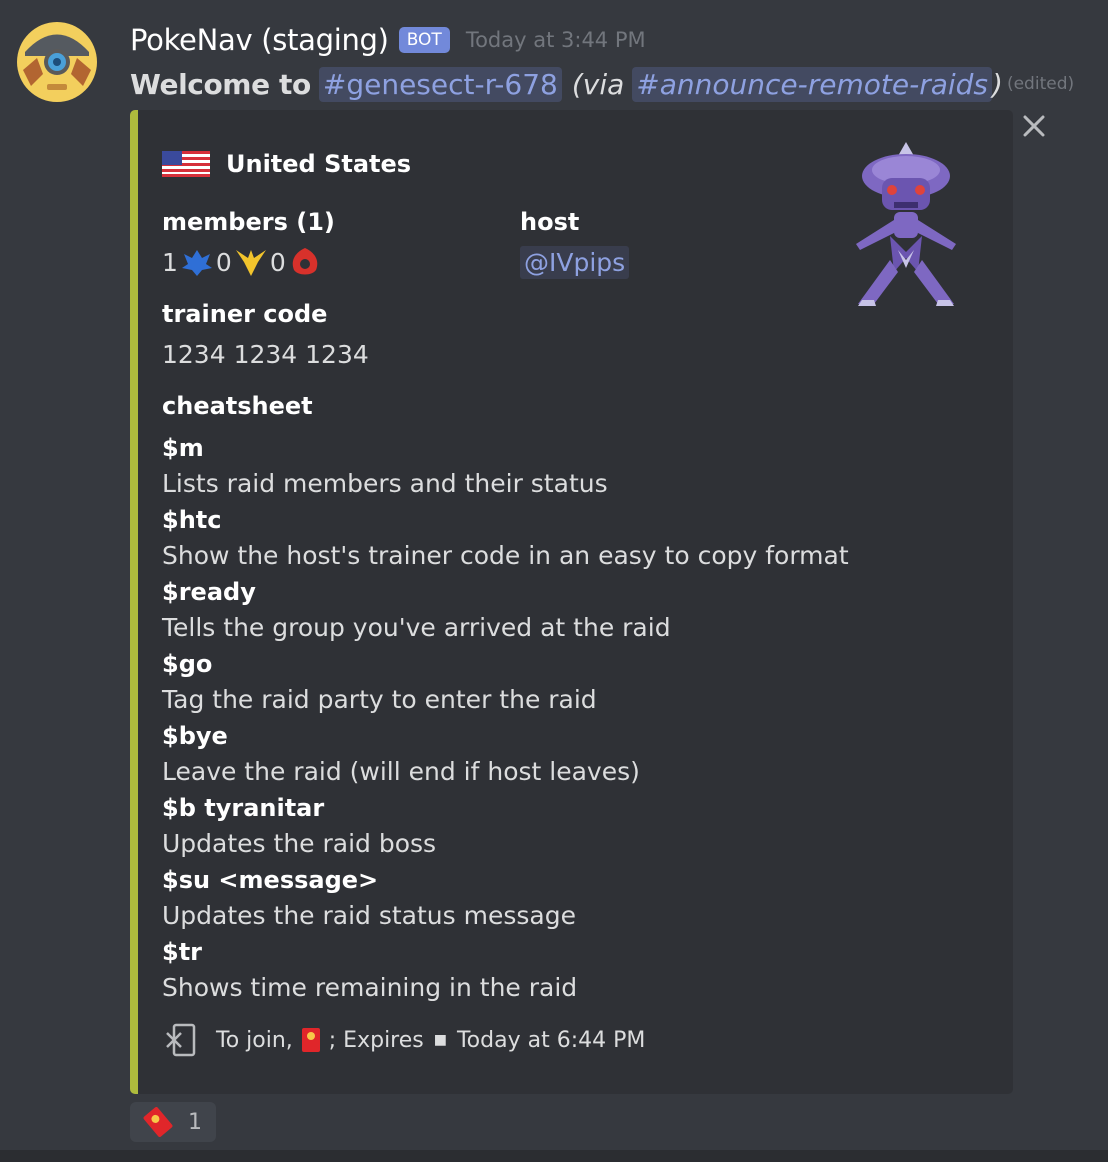 This screenshot has height=1162, width=1108. Describe the element at coordinates (376, 1040) in the screenshot. I see `footer-expires-text: ; Expires` at that location.